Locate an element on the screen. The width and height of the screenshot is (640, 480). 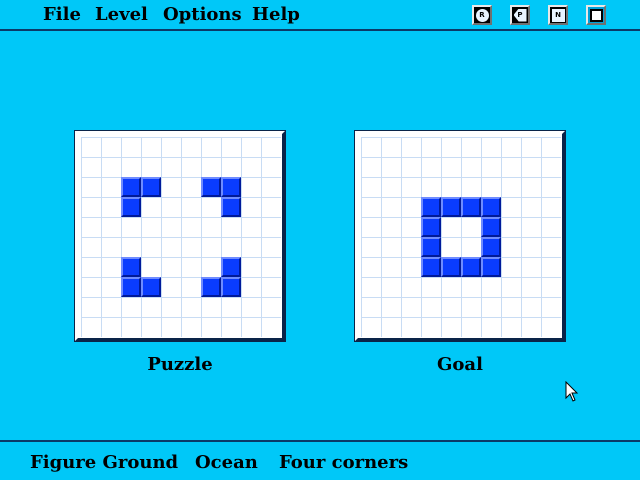
puzzle-label: Puzzle is located at coordinates (180, 364).